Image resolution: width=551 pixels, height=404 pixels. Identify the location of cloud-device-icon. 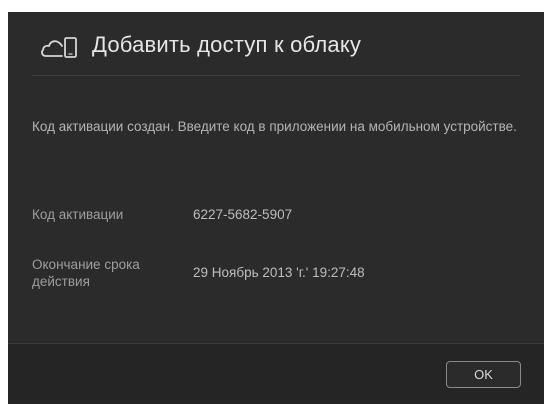
(59, 47).